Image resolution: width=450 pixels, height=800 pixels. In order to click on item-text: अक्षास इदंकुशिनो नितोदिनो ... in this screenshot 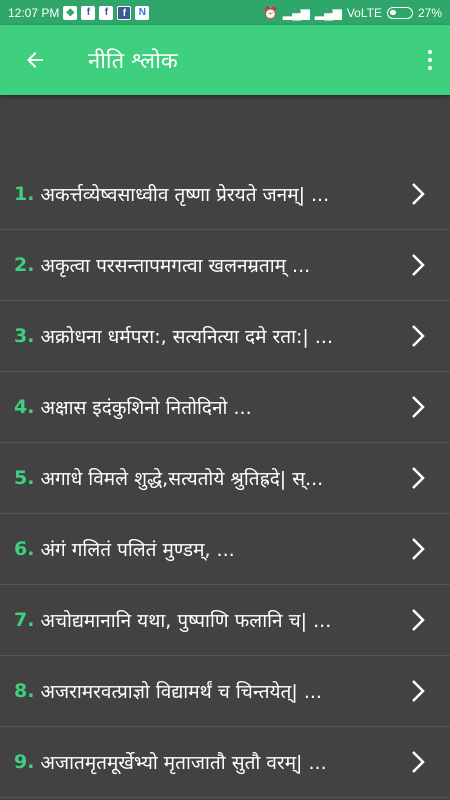, I will do `click(146, 408)`.